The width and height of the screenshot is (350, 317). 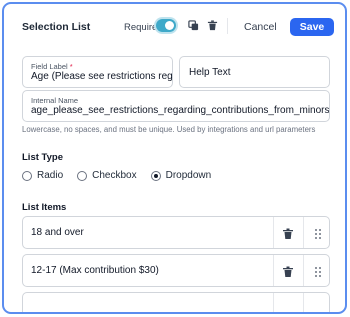 What do you see at coordinates (55, 100) in the screenshot?
I see `internal-name-caption: Internal Name` at bounding box center [55, 100].